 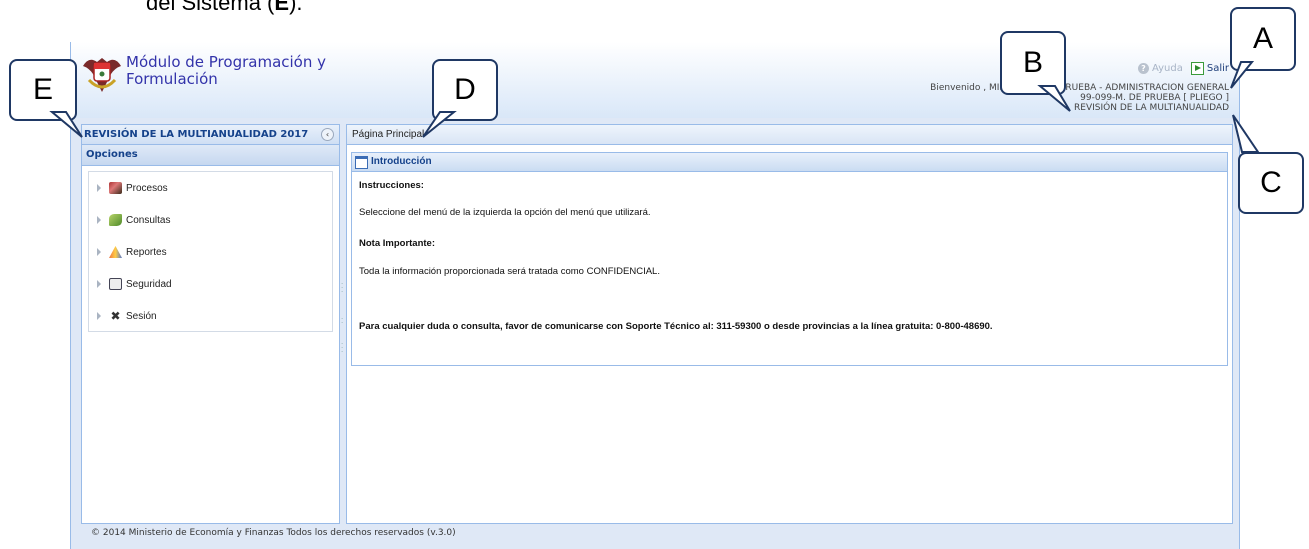 I want to click on sidebar-title: REVISIÓN DE LA MULTIANUALIDAD 2017 ‹, so click(x=210, y=135).